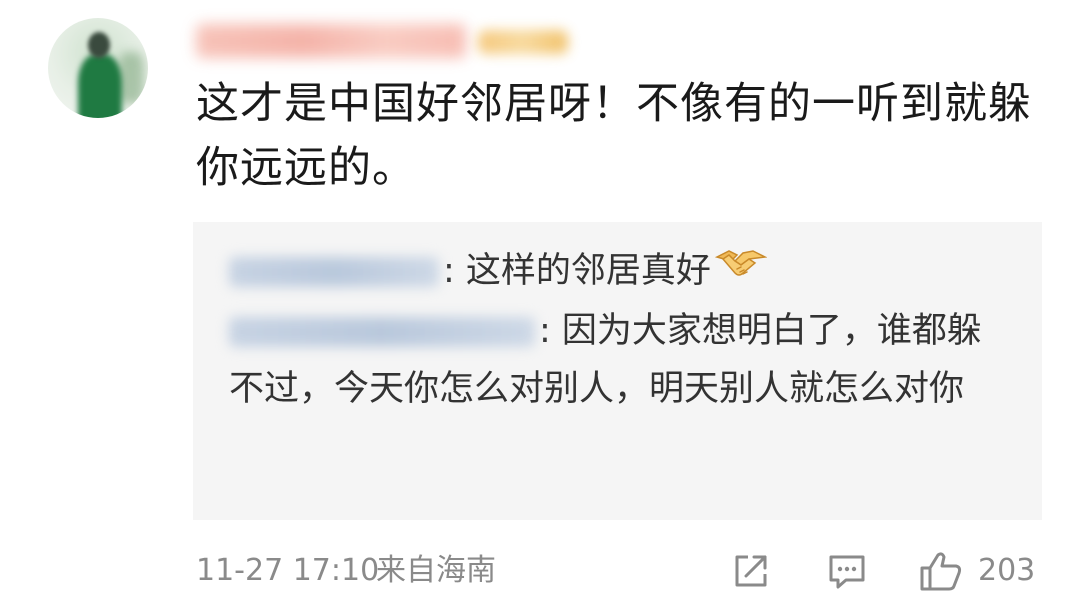 The image size is (1080, 609). I want to click on reply-item: : 这样的邻居真好, so click(619, 271).